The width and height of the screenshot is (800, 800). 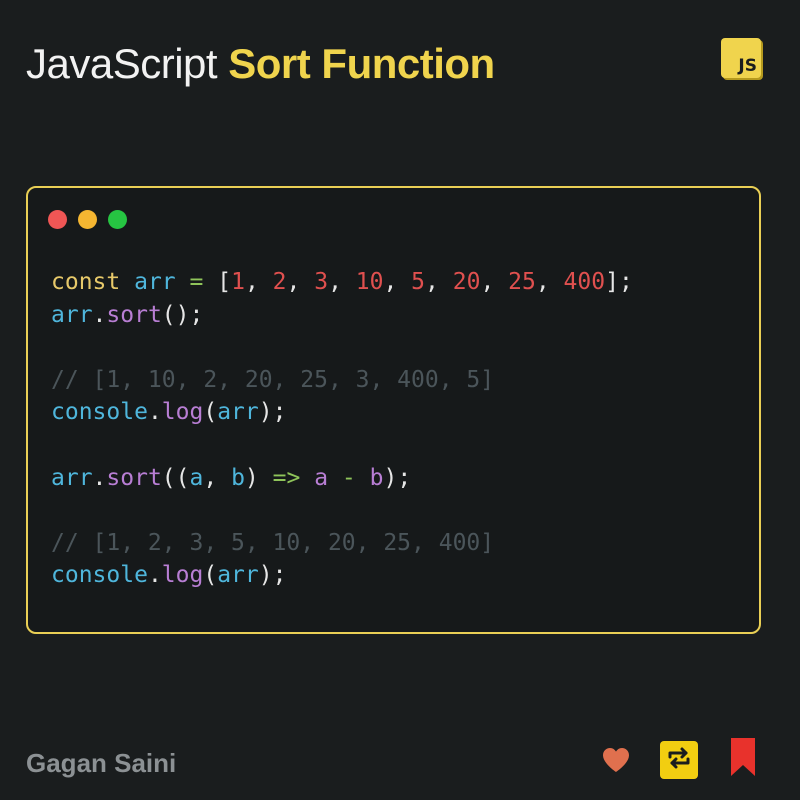 What do you see at coordinates (273, 379) in the screenshot?
I see `code-token: // [1, 10, 2, 20, 25, 3, 400, 5]` at bounding box center [273, 379].